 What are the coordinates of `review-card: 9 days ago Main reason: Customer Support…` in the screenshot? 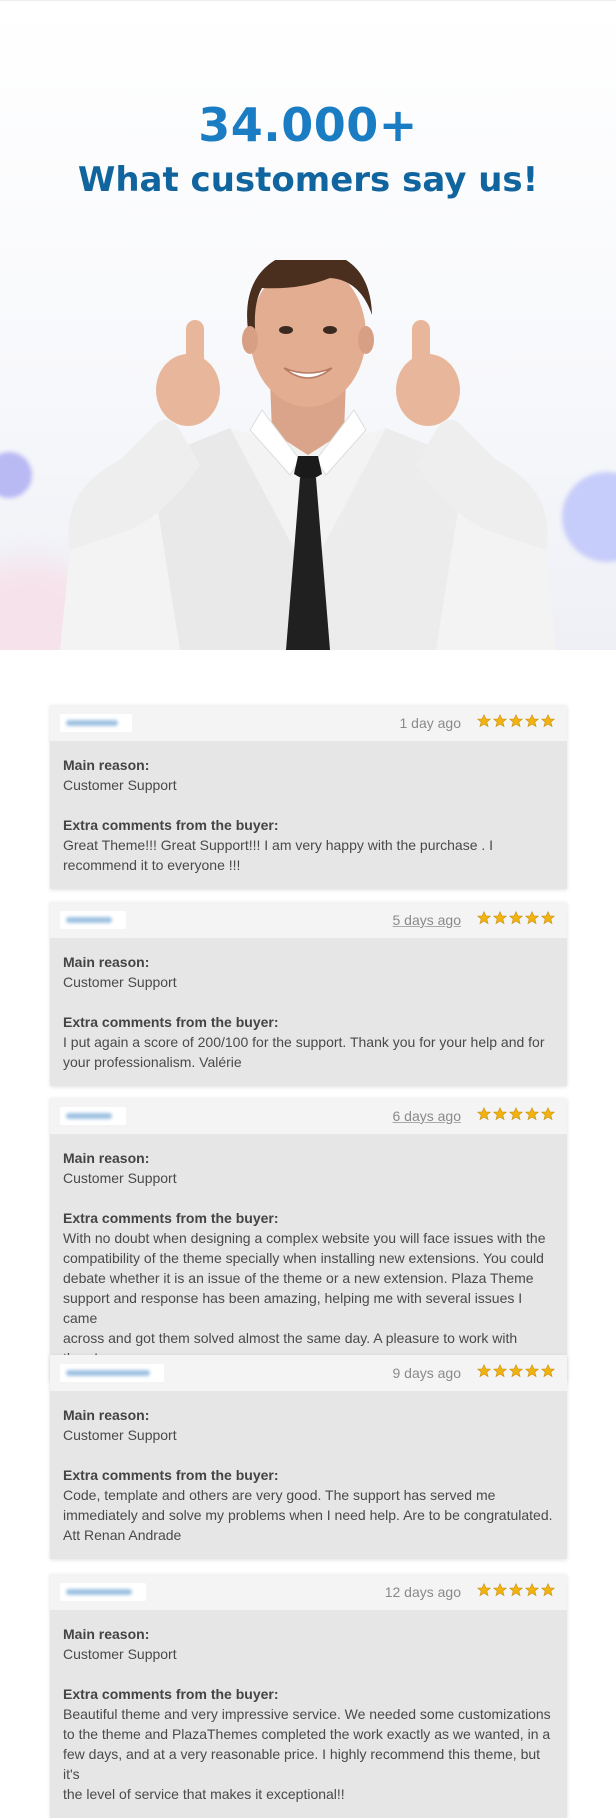 It's located at (308, 1457).